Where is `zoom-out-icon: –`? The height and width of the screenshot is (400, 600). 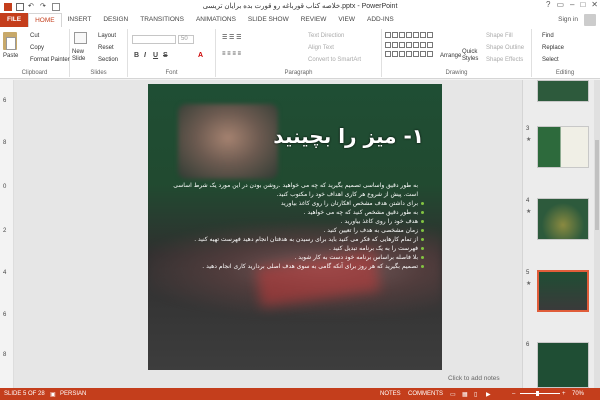 zoom-out-icon: – is located at coordinates (513, 394).